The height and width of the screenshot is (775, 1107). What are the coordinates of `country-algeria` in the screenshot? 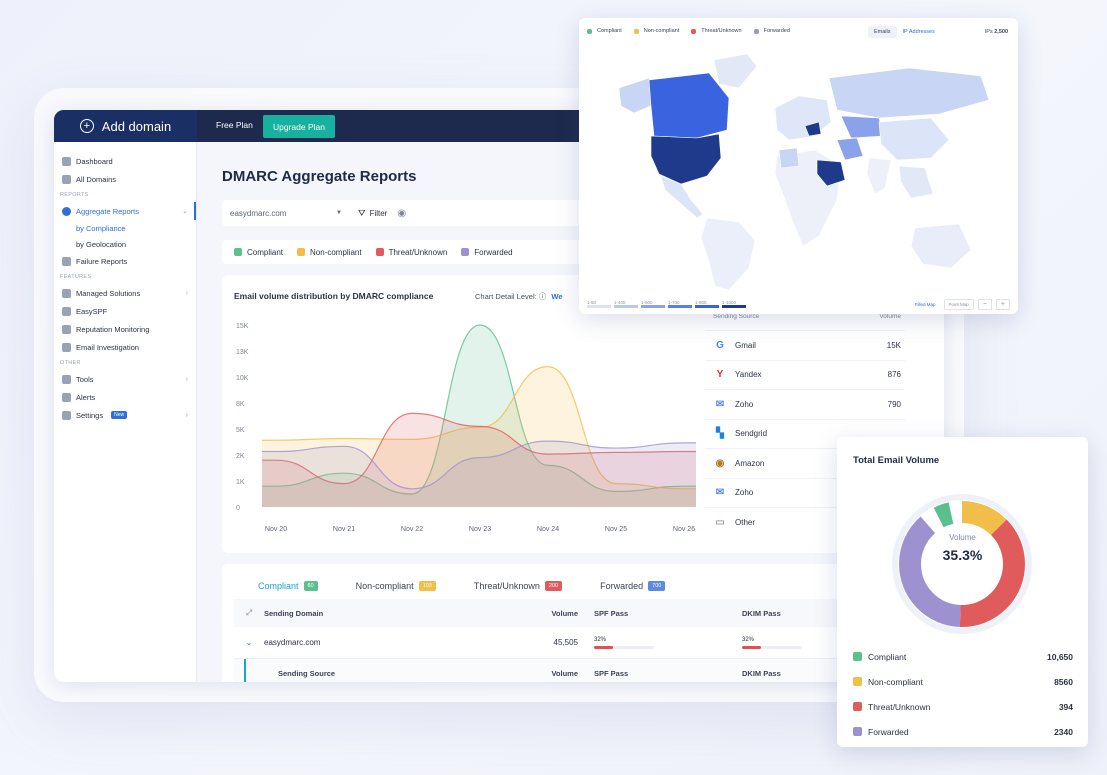 It's located at (789, 158).